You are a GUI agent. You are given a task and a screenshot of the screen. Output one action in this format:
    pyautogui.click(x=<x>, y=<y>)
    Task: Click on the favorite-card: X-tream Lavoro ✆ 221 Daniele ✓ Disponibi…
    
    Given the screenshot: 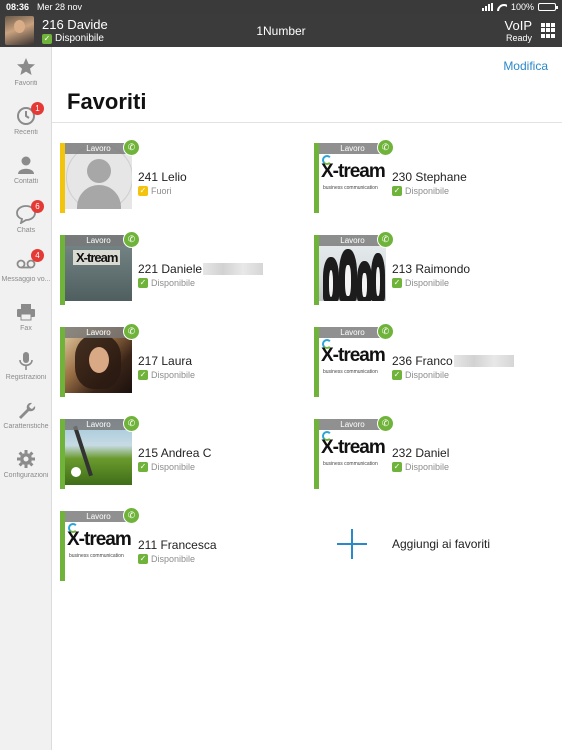 What is the action you would take?
    pyautogui.click(x=175, y=268)
    